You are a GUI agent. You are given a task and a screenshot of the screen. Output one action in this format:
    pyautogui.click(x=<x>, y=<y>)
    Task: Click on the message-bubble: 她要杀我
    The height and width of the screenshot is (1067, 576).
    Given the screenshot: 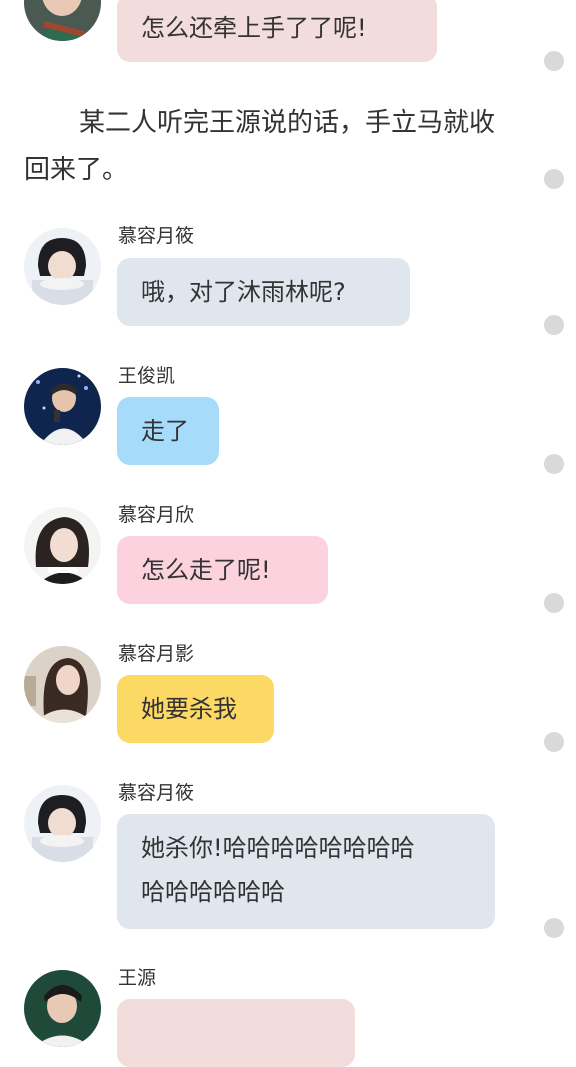 What is the action you would take?
    pyautogui.click(x=195, y=709)
    